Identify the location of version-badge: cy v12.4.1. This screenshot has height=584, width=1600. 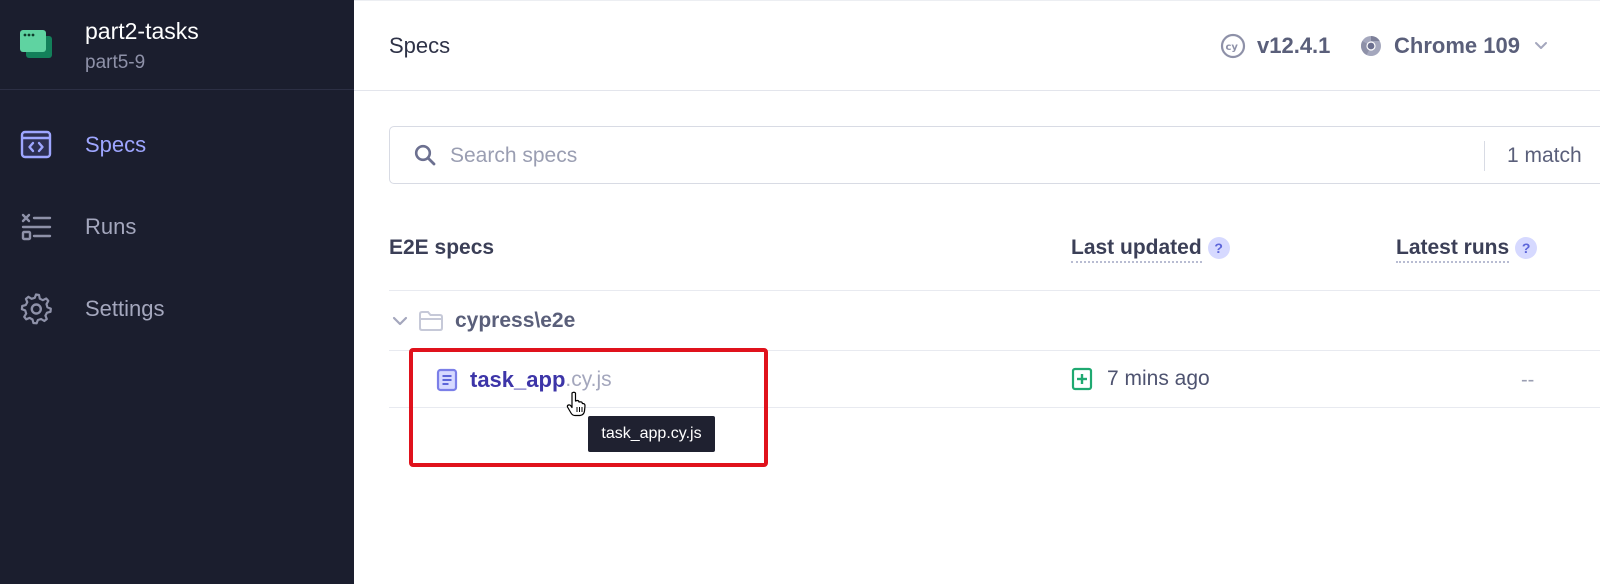
(1275, 46).